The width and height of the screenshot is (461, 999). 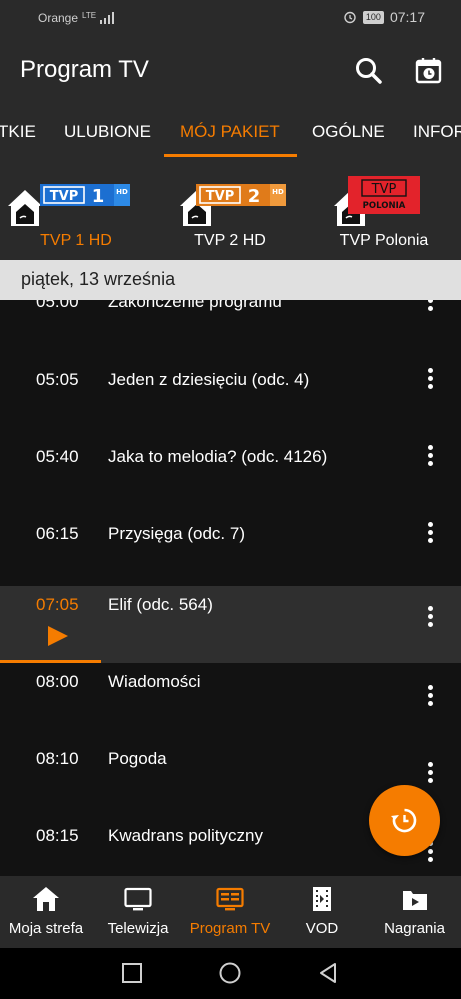 What do you see at coordinates (230, 280) in the screenshot?
I see `date-header: piątek, 13 września` at bounding box center [230, 280].